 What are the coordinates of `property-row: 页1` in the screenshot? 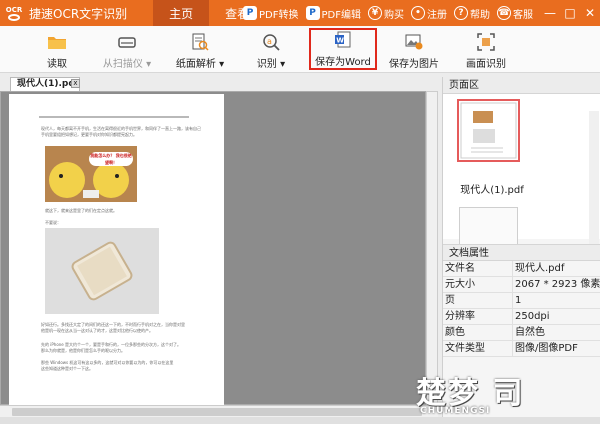 It's located at (521, 301).